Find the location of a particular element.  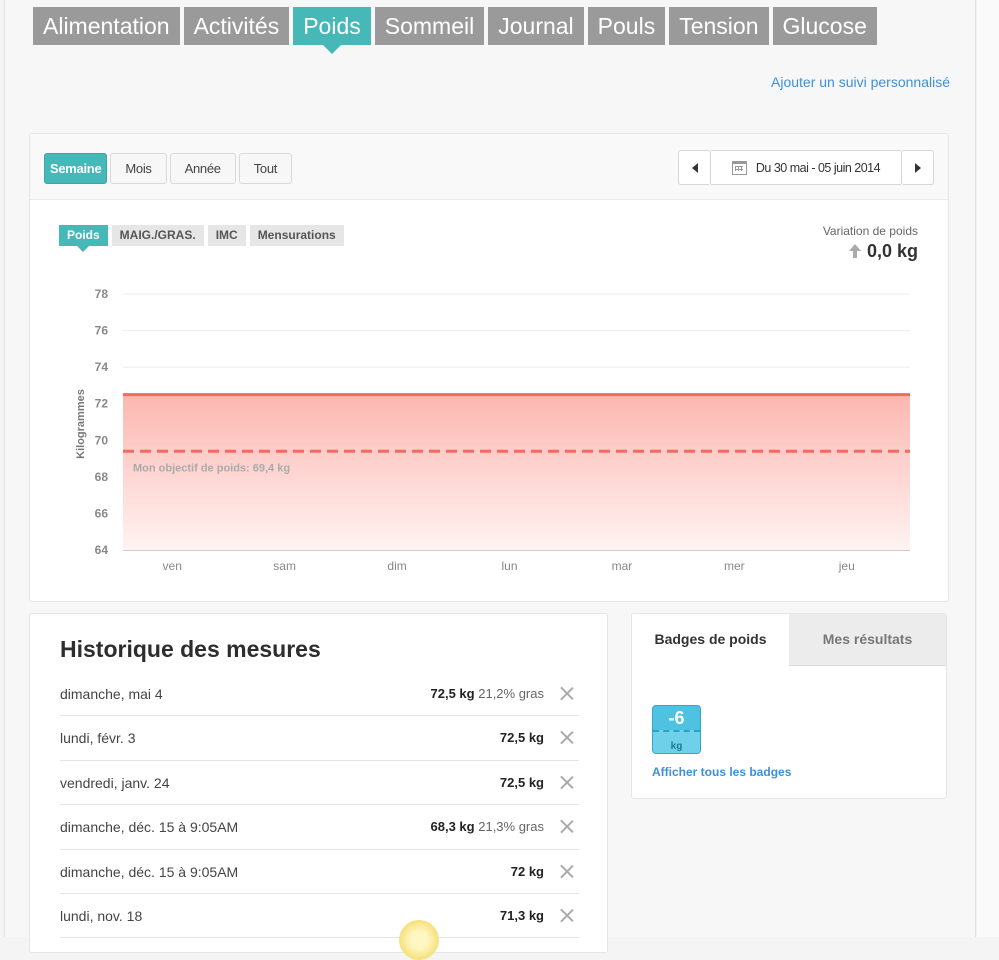

history-value: 68,3 kg 21,3% gras is located at coordinates (487, 826).